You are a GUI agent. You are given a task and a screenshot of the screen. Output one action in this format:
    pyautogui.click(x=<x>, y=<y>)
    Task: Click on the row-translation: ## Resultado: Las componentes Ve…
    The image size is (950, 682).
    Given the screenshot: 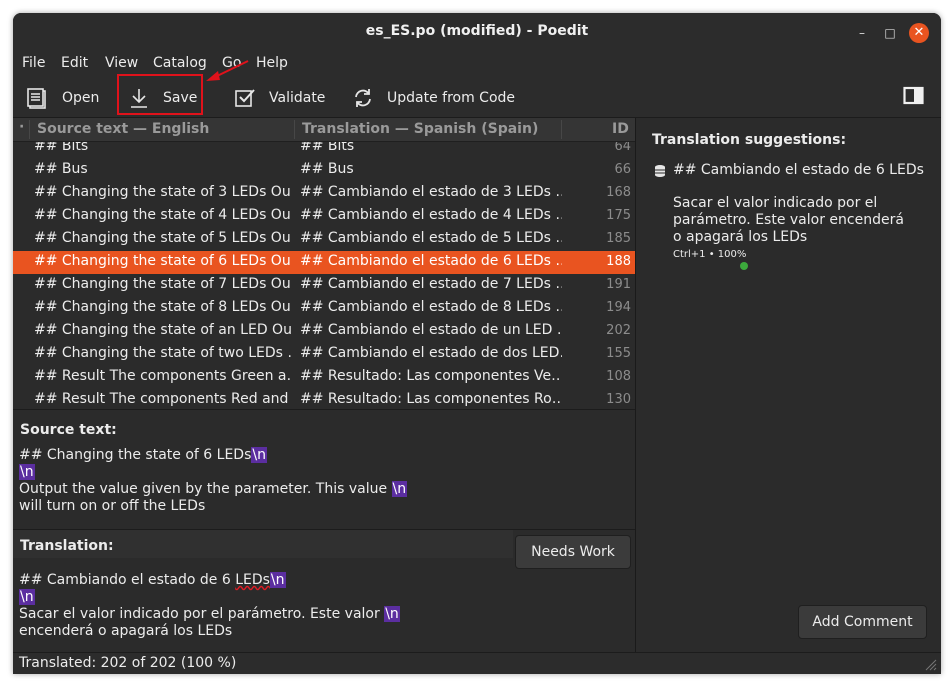 What is the action you would take?
    pyautogui.click(x=431, y=376)
    